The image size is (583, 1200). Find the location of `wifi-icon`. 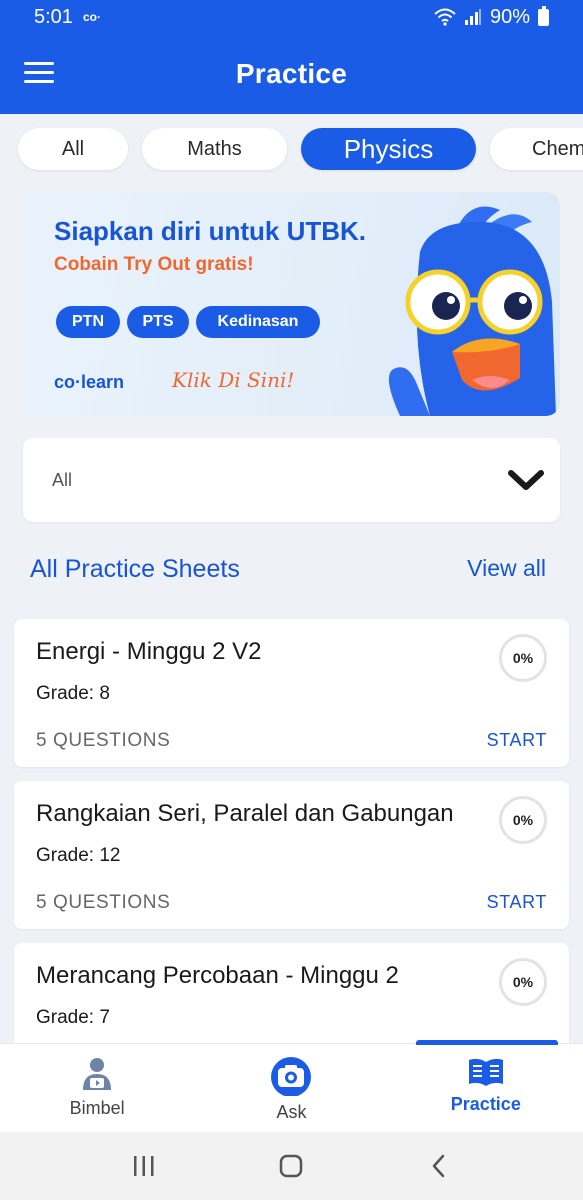

wifi-icon is located at coordinates (445, 17).